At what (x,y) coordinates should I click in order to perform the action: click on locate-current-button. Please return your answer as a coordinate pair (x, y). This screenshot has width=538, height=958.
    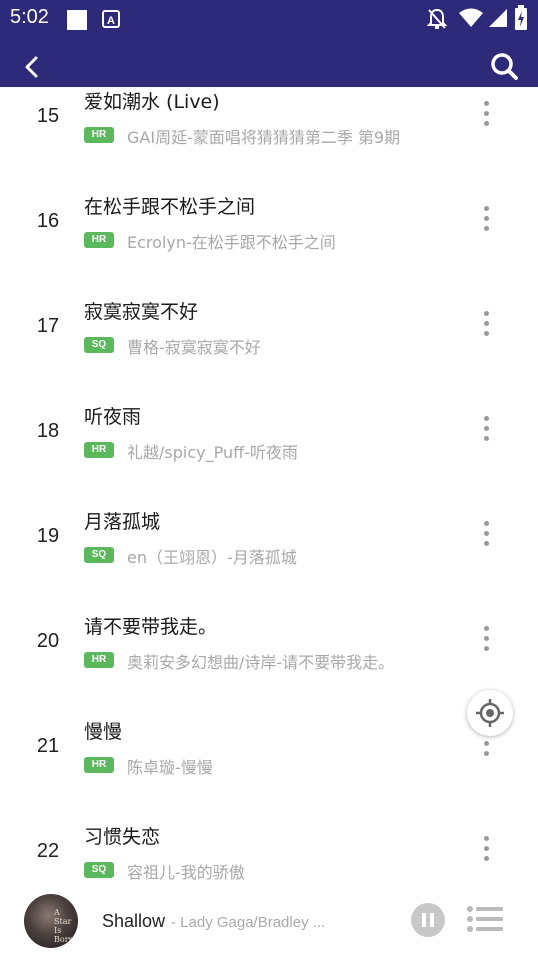
    Looking at the image, I should click on (490, 713).